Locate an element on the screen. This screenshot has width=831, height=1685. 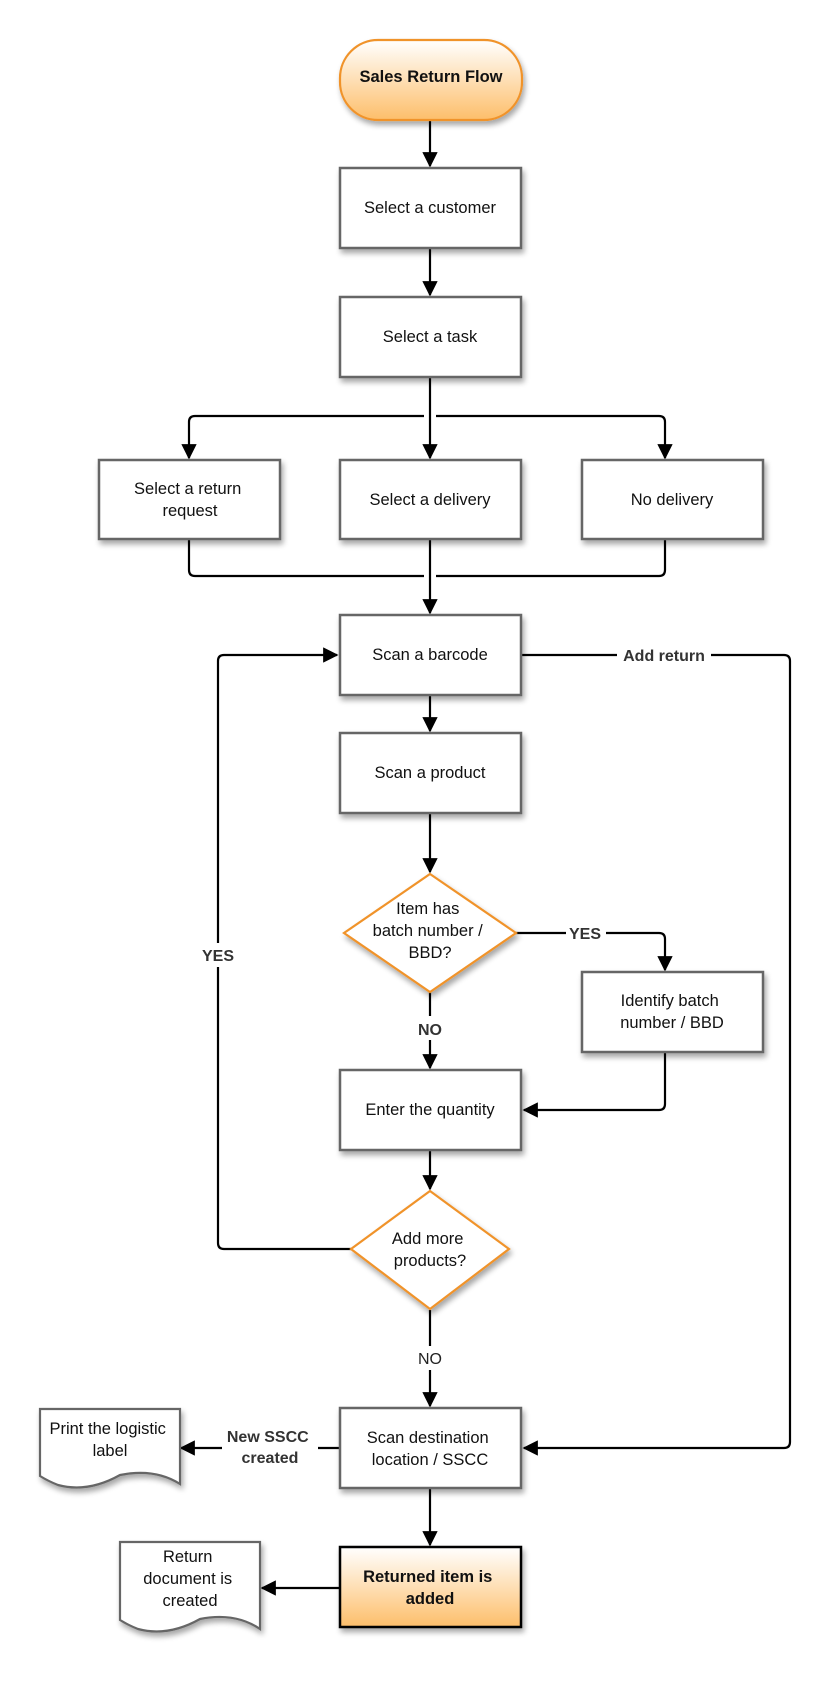
node-select-return-request: Select a return request is located at coordinates (189, 499).